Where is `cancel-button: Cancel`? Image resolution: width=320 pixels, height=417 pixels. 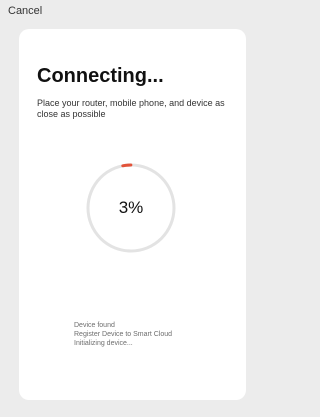 cancel-button: Cancel is located at coordinates (25, 11).